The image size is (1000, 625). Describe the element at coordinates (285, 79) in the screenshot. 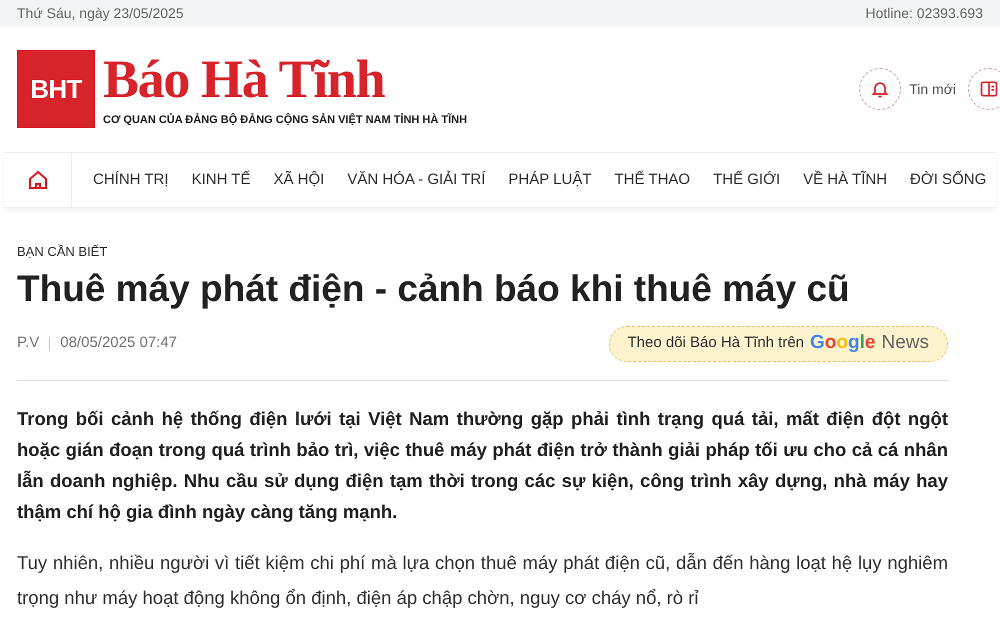

I see `logo-title: Báo Hà Tĩnh` at that location.